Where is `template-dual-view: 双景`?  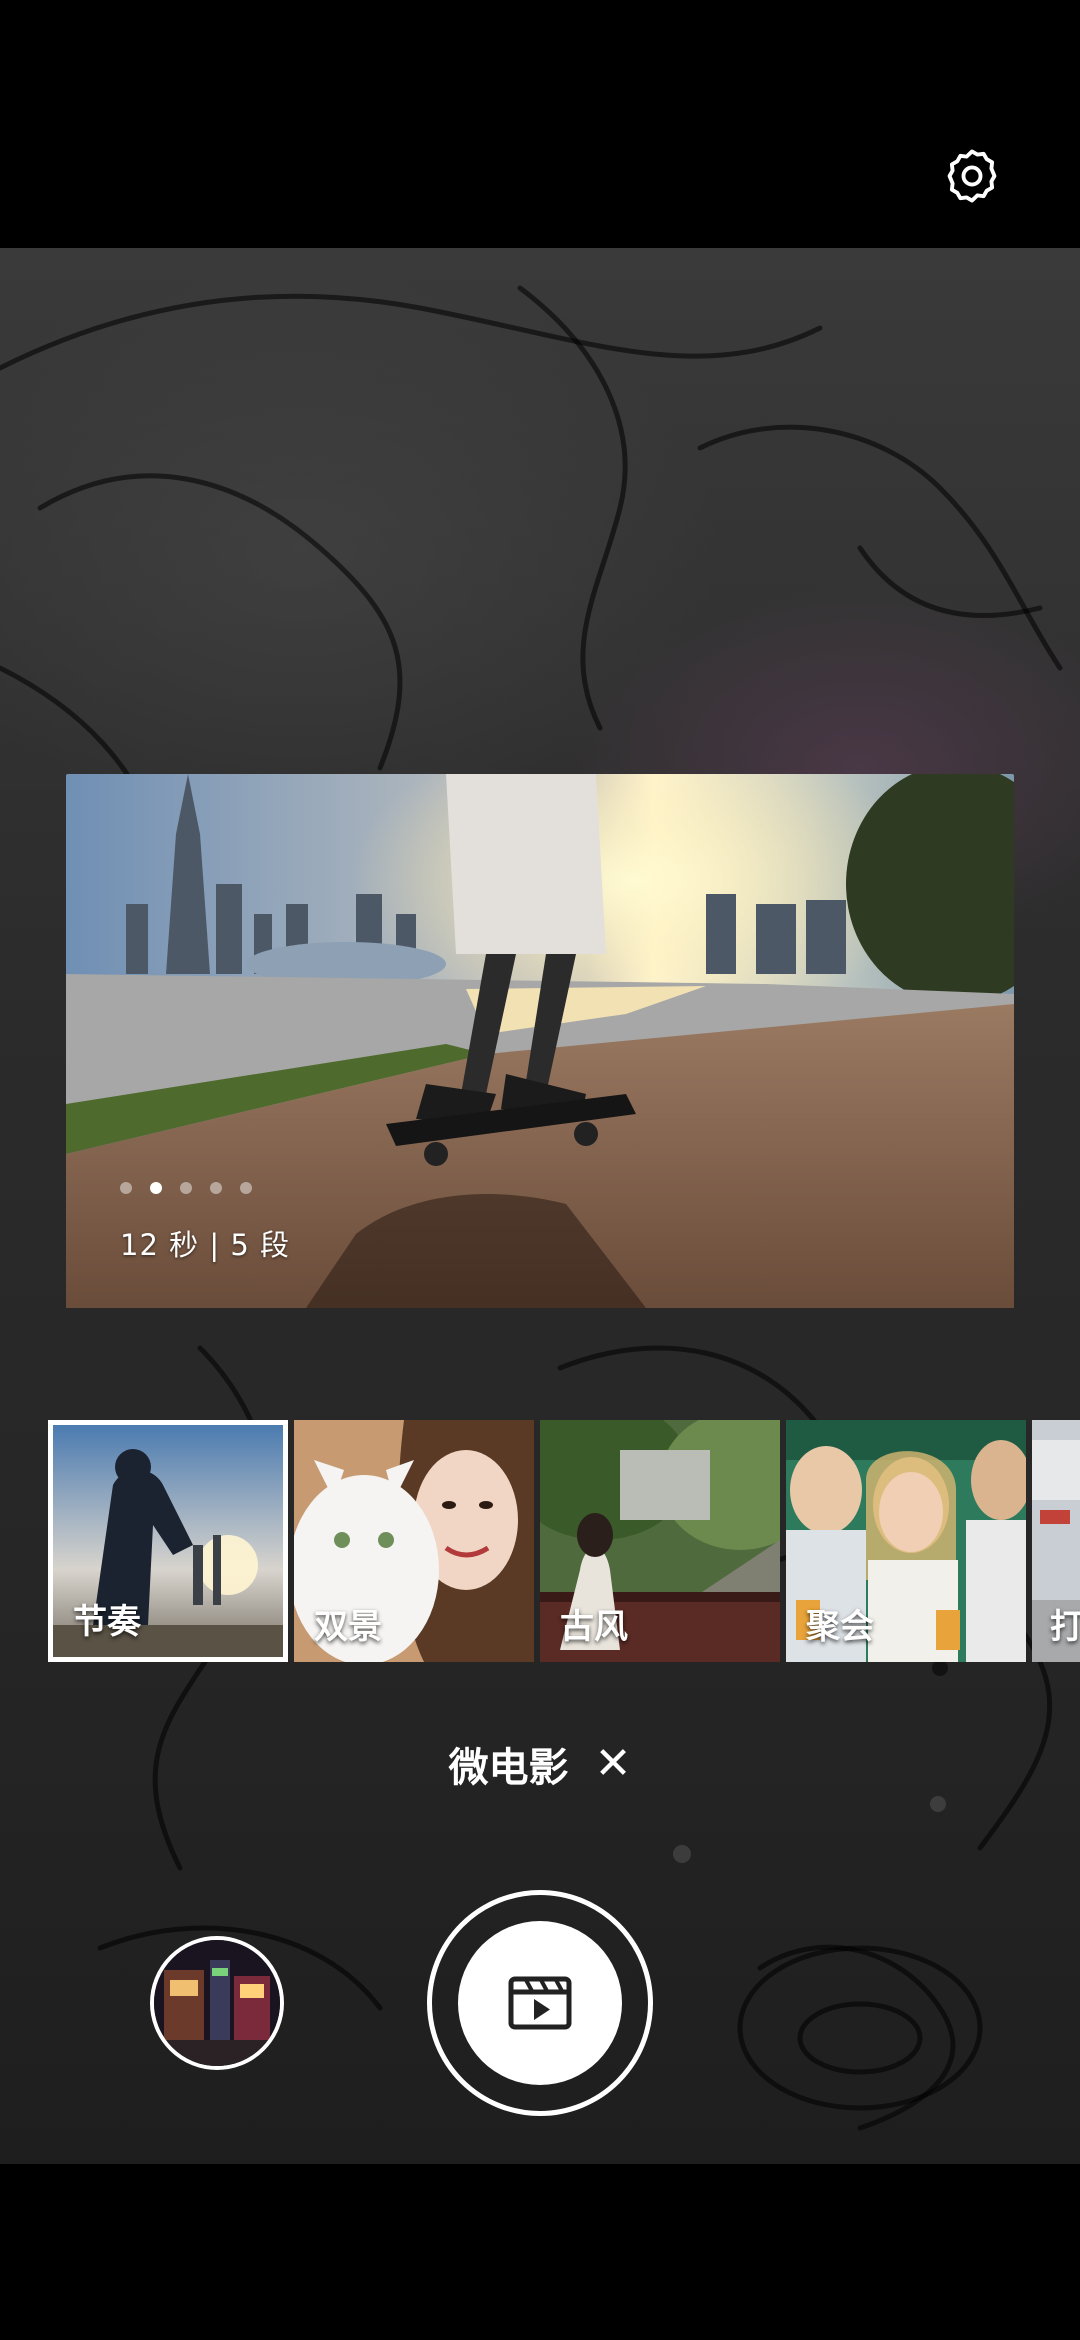
template-dual-view: 双景 is located at coordinates (414, 1541).